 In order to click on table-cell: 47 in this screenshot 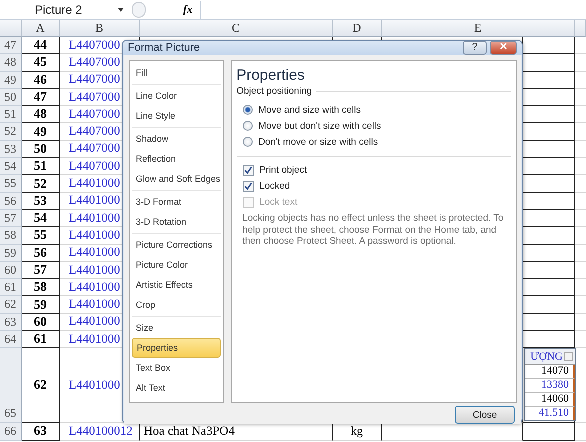, I will do `click(41, 97)`.